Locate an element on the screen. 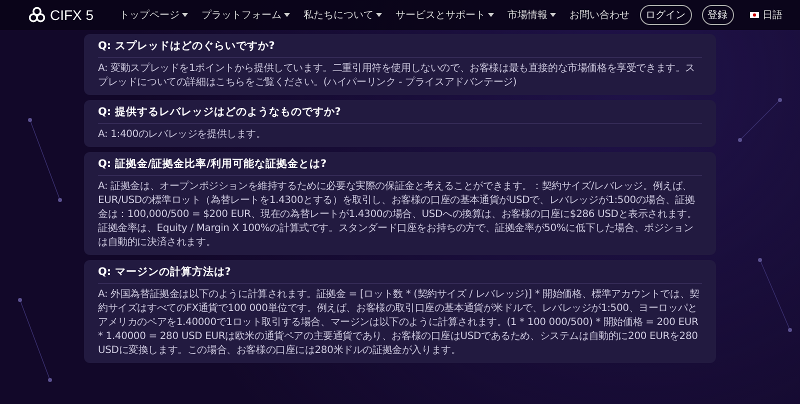  nav-link: サービスとサポート is located at coordinates (445, 15).